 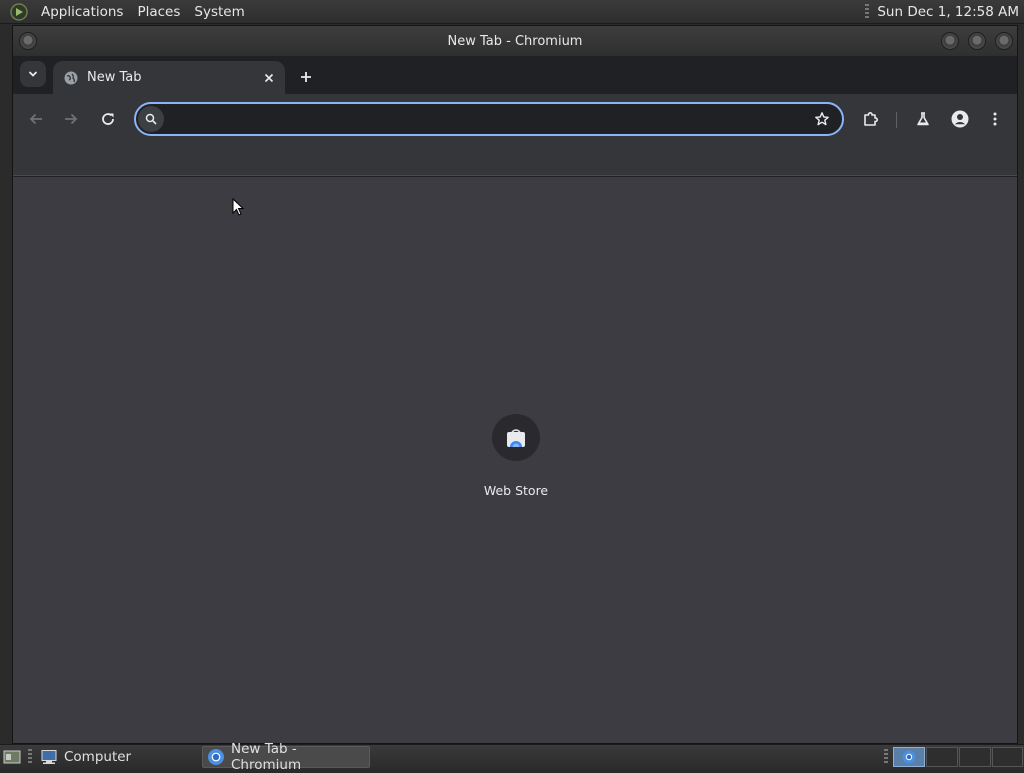 I want to click on search-icon, so click(x=151, y=119).